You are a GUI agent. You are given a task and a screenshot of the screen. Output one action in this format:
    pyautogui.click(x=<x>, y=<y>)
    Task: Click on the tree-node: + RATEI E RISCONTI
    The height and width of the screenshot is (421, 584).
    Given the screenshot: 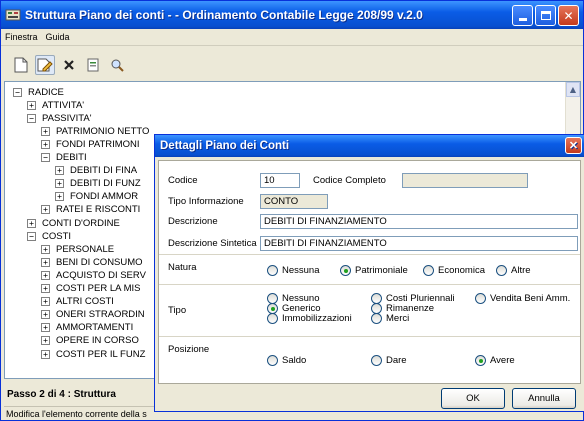 What is the action you would take?
    pyautogui.click(x=90, y=210)
    